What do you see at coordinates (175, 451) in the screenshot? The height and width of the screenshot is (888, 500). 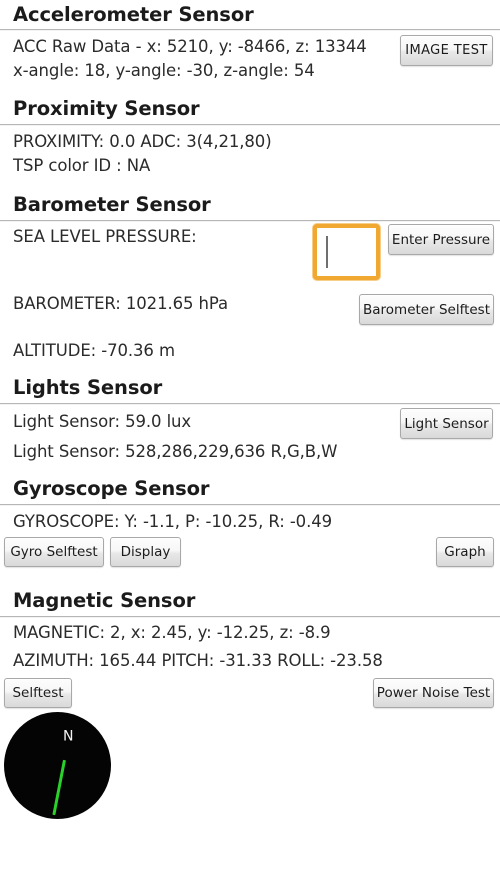 I see `light-sensor-rgbw: Light Sensor: 528,286,229,636 R,G,B,W` at bounding box center [175, 451].